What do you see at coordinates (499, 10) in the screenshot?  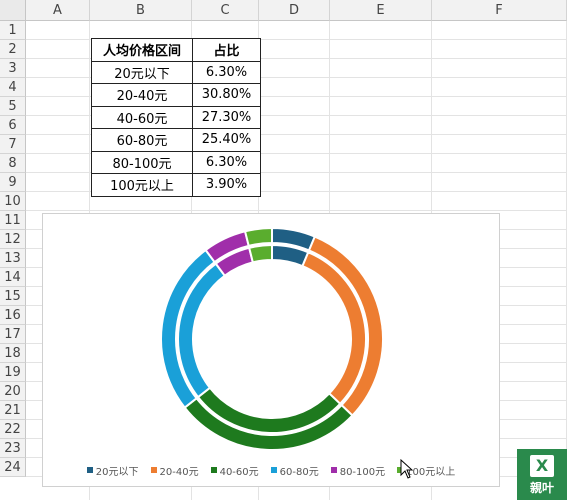 I see `column-header-f: F` at bounding box center [499, 10].